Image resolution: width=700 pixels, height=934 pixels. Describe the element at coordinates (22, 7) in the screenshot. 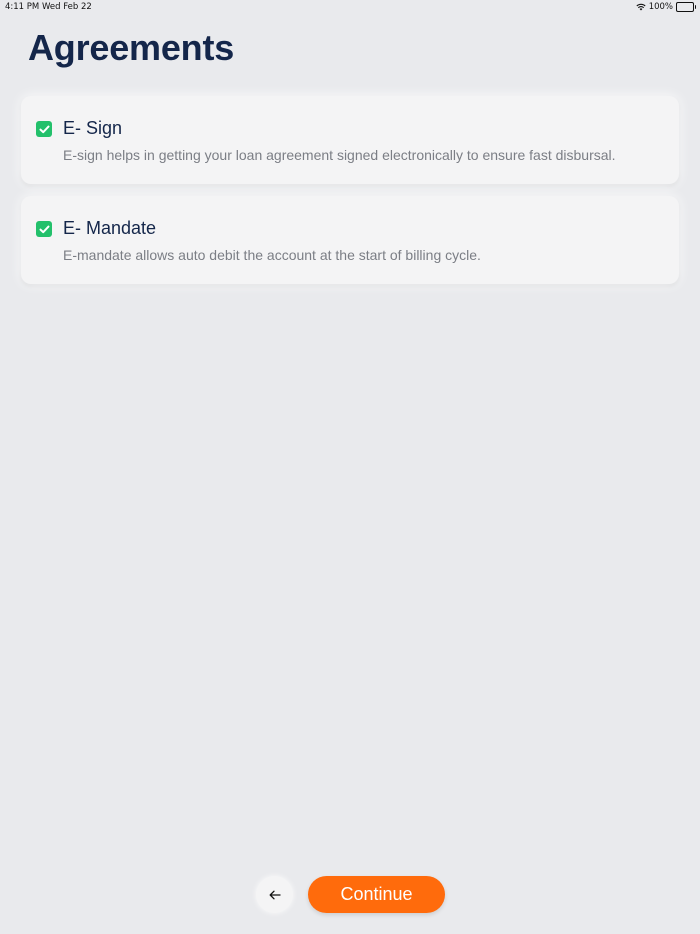

I see `status-time: 4:11 PM` at that location.